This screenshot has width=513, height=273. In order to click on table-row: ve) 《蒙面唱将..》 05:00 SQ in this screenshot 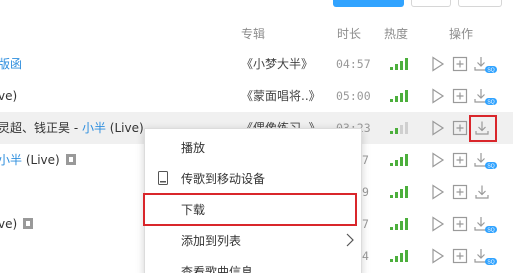, I will do `click(256, 96)`.